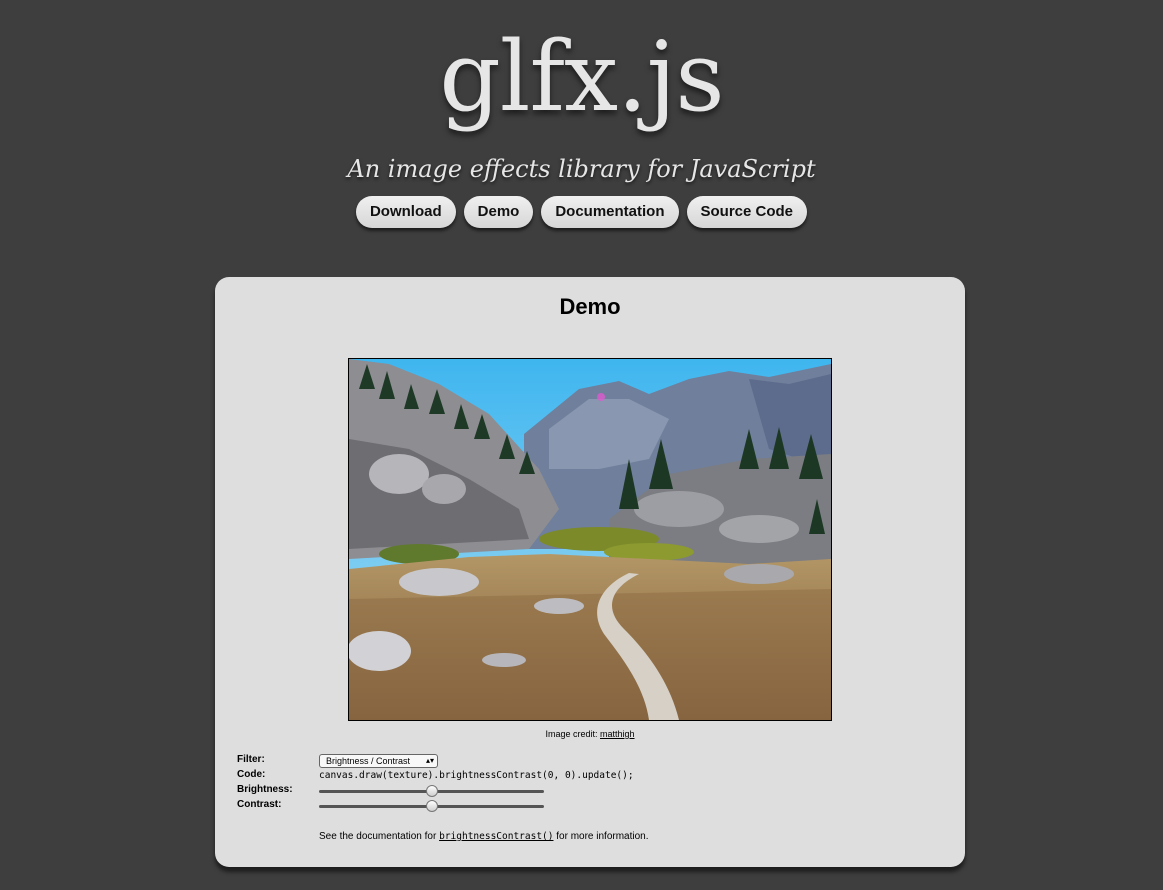 Image resolution: width=1163 pixels, height=890 pixels. What do you see at coordinates (498, 212) in the screenshot?
I see `demo-button: Demo` at bounding box center [498, 212].